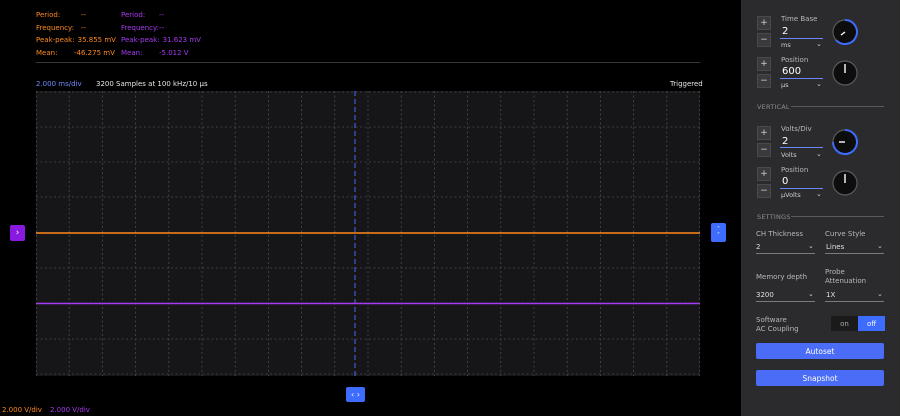 The image size is (900, 416). What do you see at coordinates (22, 410) in the screenshot?
I see `ch1-scale-label: 2.000 V/div` at bounding box center [22, 410].